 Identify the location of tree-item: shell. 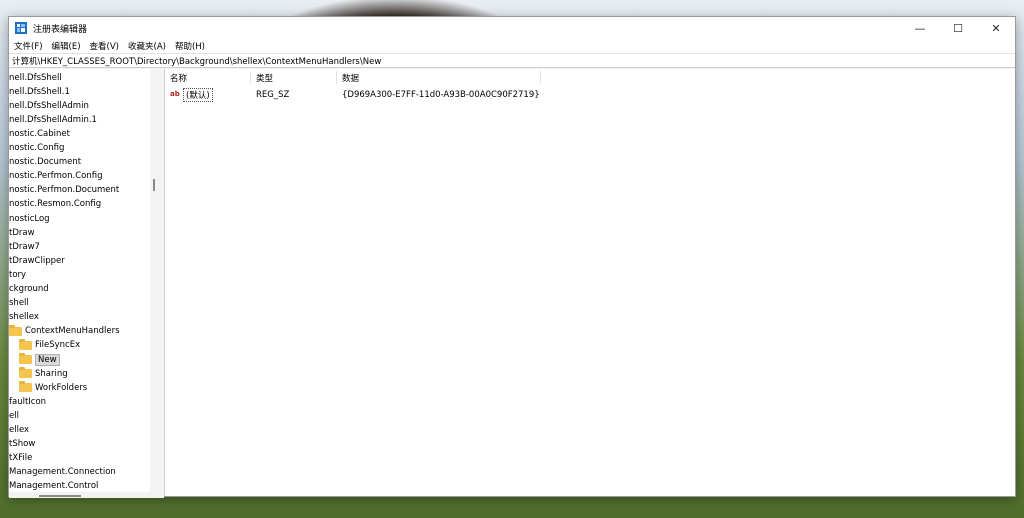
(19, 303).